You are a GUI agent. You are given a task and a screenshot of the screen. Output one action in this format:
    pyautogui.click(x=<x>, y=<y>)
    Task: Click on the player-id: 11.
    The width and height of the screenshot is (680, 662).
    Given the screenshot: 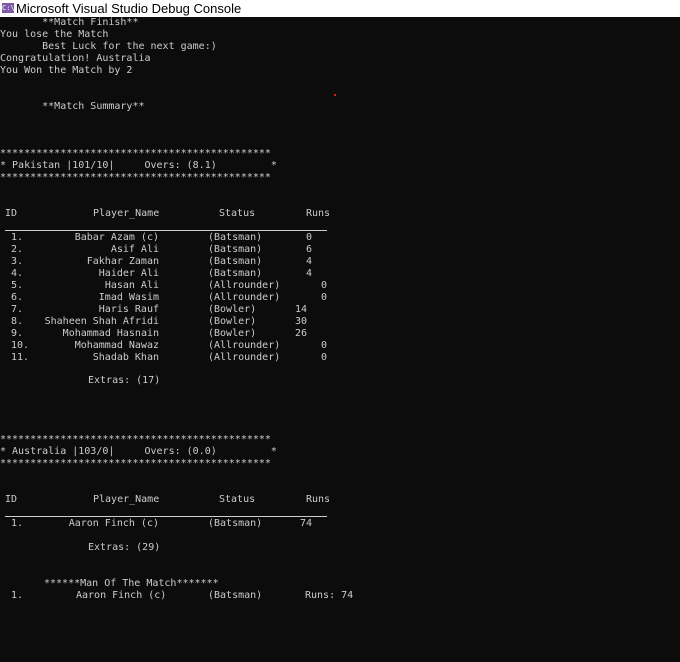 What is the action you would take?
    pyautogui.click(x=20, y=357)
    